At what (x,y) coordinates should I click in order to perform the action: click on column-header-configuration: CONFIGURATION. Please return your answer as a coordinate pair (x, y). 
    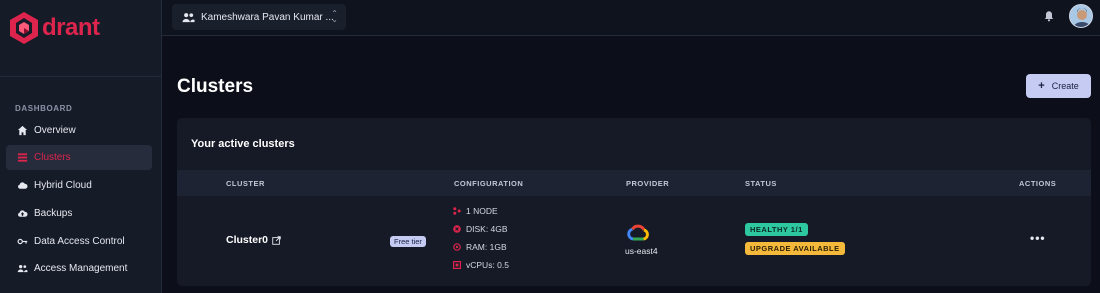
    Looking at the image, I should click on (489, 183).